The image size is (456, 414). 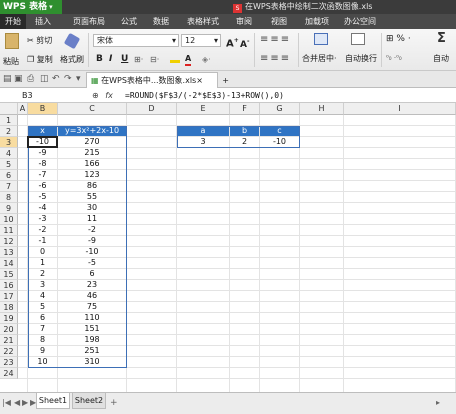 I want to click on menu-item-start: 开始, so click(x=13, y=21).